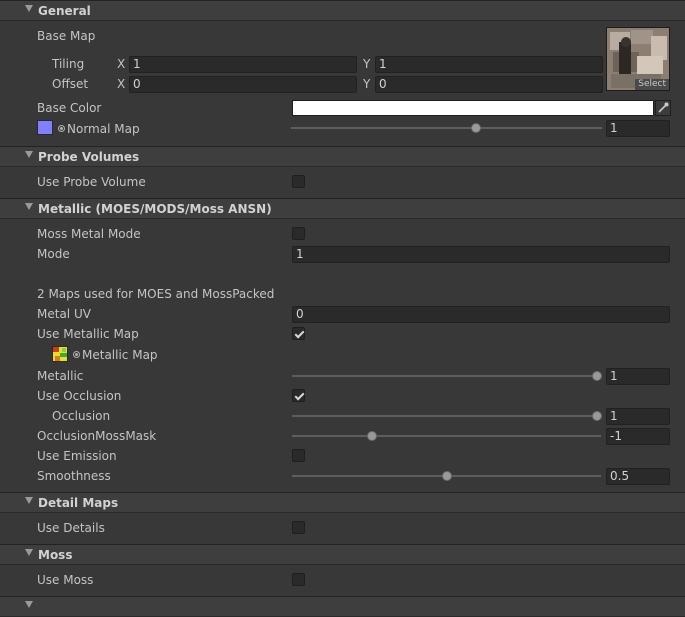 Image resolution: width=685 pixels, height=617 pixels. Describe the element at coordinates (597, 416) in the screenshot. I see `occlusion-slider-handle` at that location.